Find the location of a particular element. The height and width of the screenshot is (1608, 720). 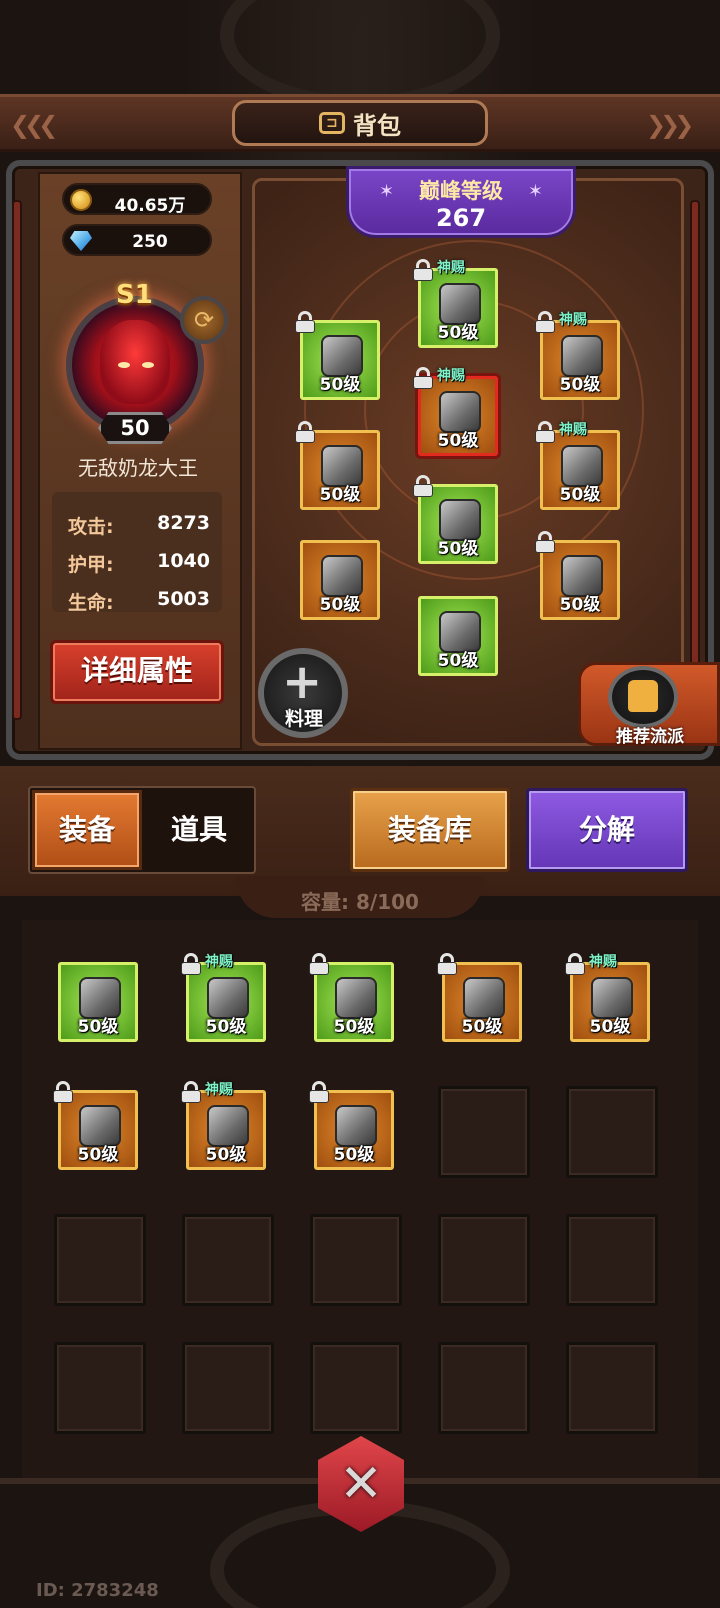

page-title: 背包 is located at coordinates (377, 125).